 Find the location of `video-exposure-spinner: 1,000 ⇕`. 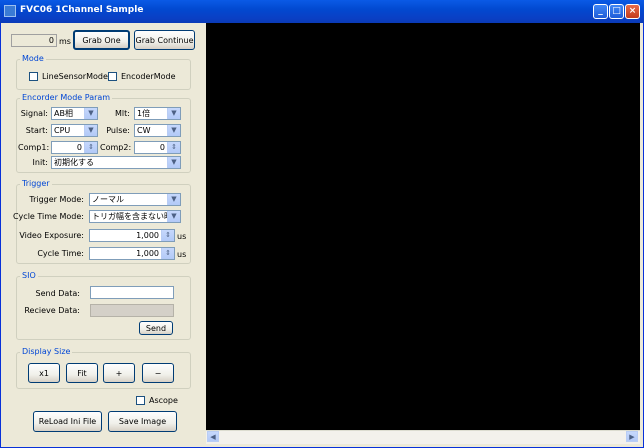

video-exposure-spinner: 1,000 ⇕ is located at coordinates (132, 235).